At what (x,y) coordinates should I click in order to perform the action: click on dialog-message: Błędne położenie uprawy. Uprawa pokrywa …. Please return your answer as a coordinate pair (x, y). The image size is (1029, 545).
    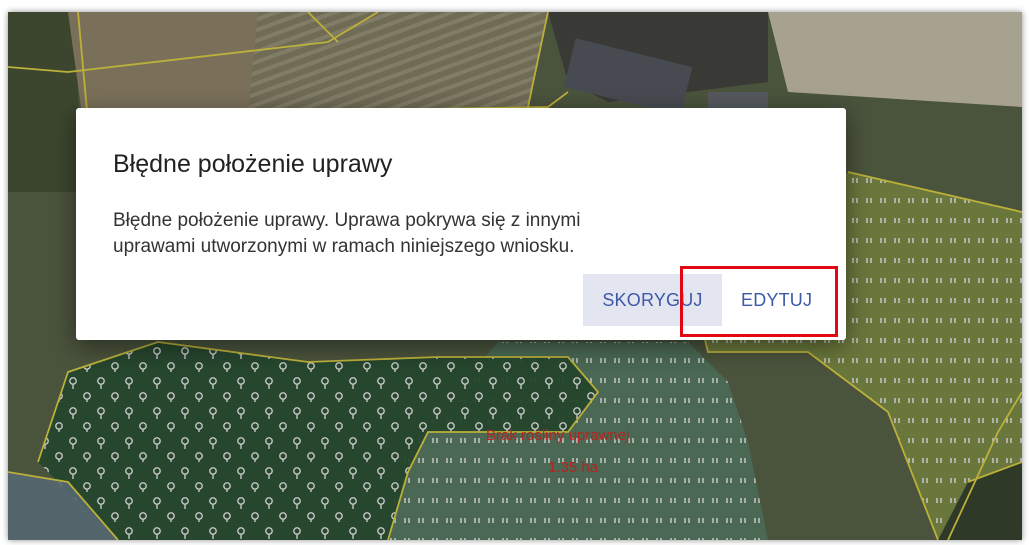
    Looking at the image, I should click on (433, 234).